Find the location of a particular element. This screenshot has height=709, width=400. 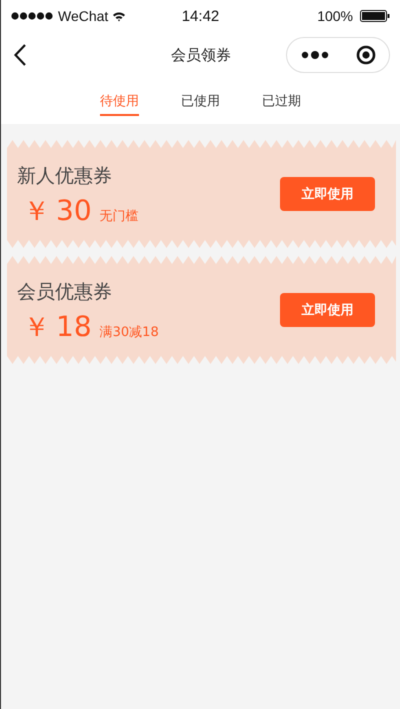

tab: 已过期 is located at coordinates (281, 97).